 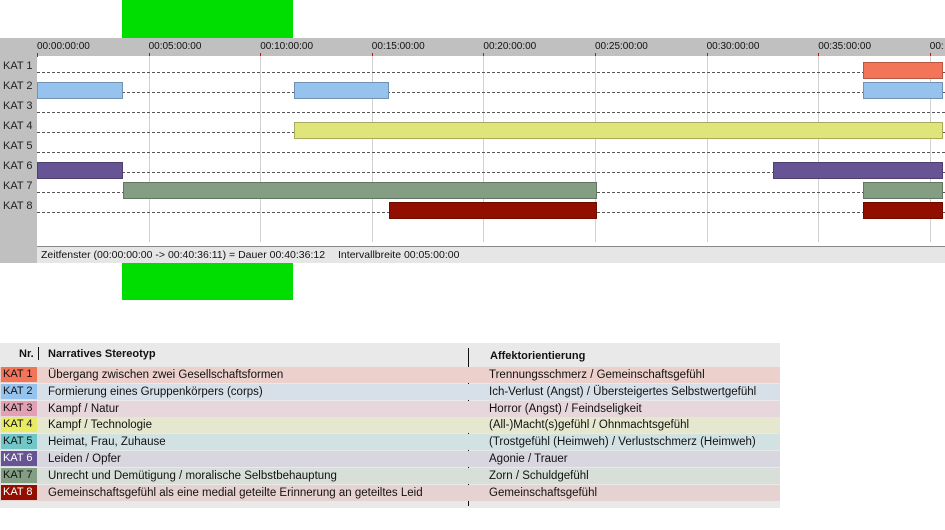 What do you see at coordinates (18, 206) in the screenshot?
I see `row-label-kat-8: KAT 8` at bounding box center [18, 206].